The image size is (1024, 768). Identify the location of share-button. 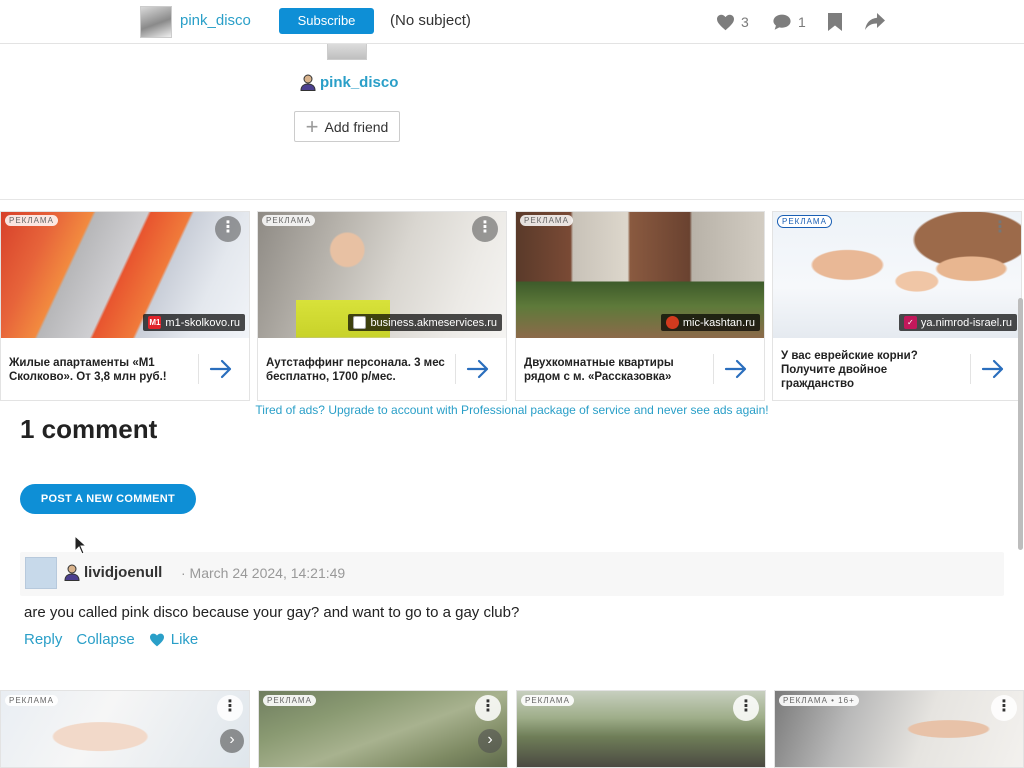
(875, 22).